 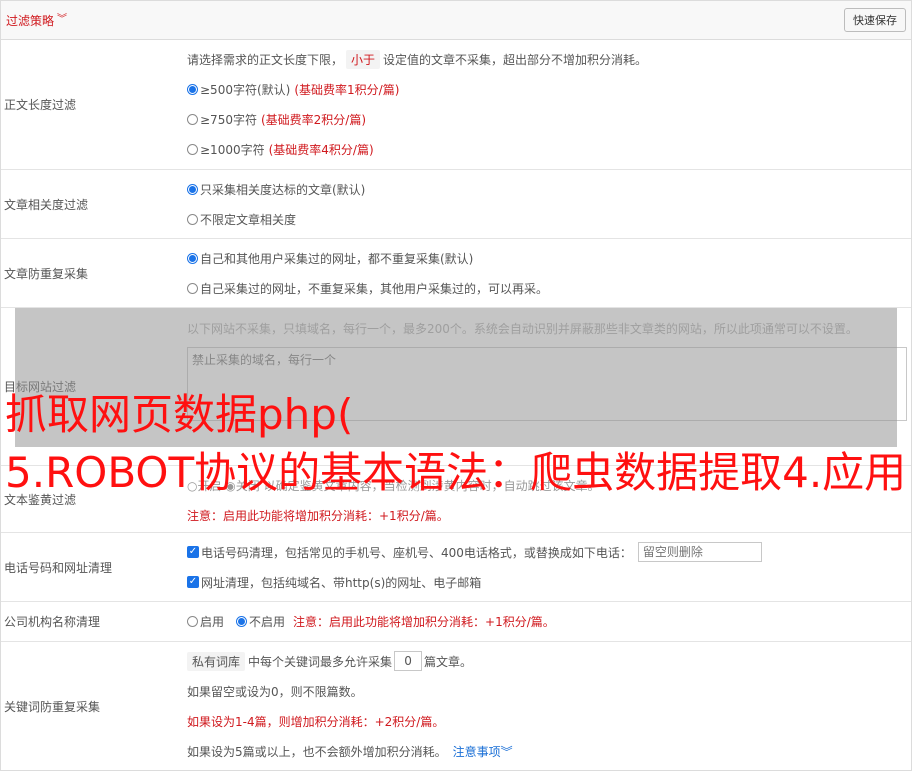 What do you see at coordinates (40, 105) in the screenshot?
I see `row-label: 正文长度过滤` at bounding box center [40, 105].